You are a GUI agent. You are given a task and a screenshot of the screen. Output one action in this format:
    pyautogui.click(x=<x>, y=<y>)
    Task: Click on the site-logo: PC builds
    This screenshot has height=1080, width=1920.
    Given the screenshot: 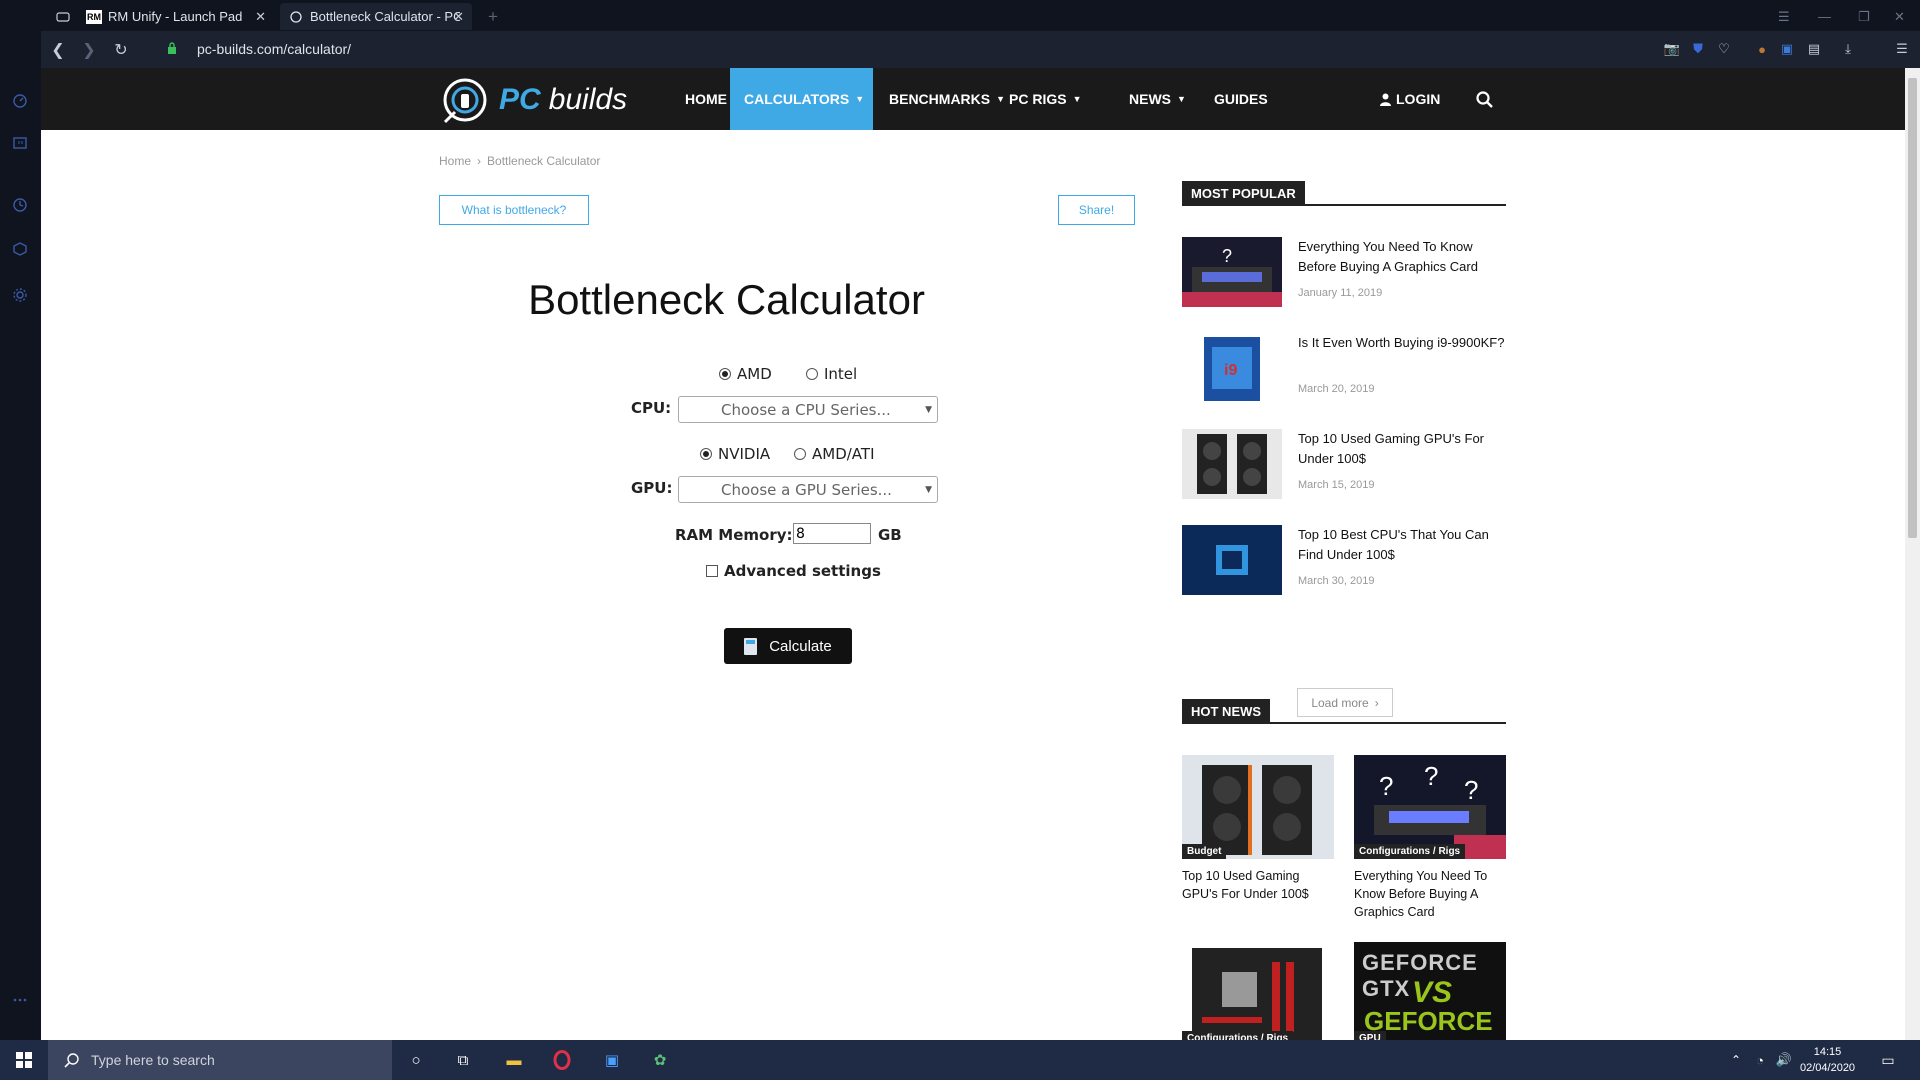 What is the action you would take?
    pyautogui.click(x=533, y=100)
    